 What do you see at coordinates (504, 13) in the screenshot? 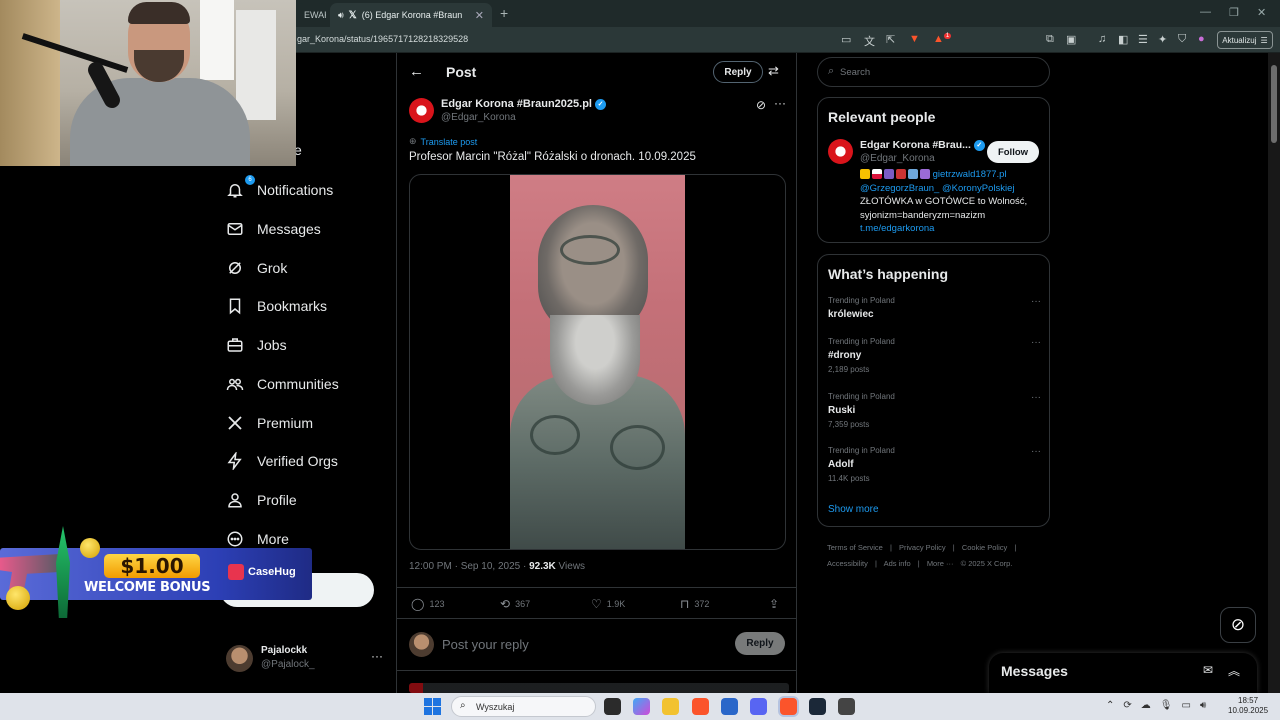
I see `new-tab-button: +` at bounding box center [504, 13].